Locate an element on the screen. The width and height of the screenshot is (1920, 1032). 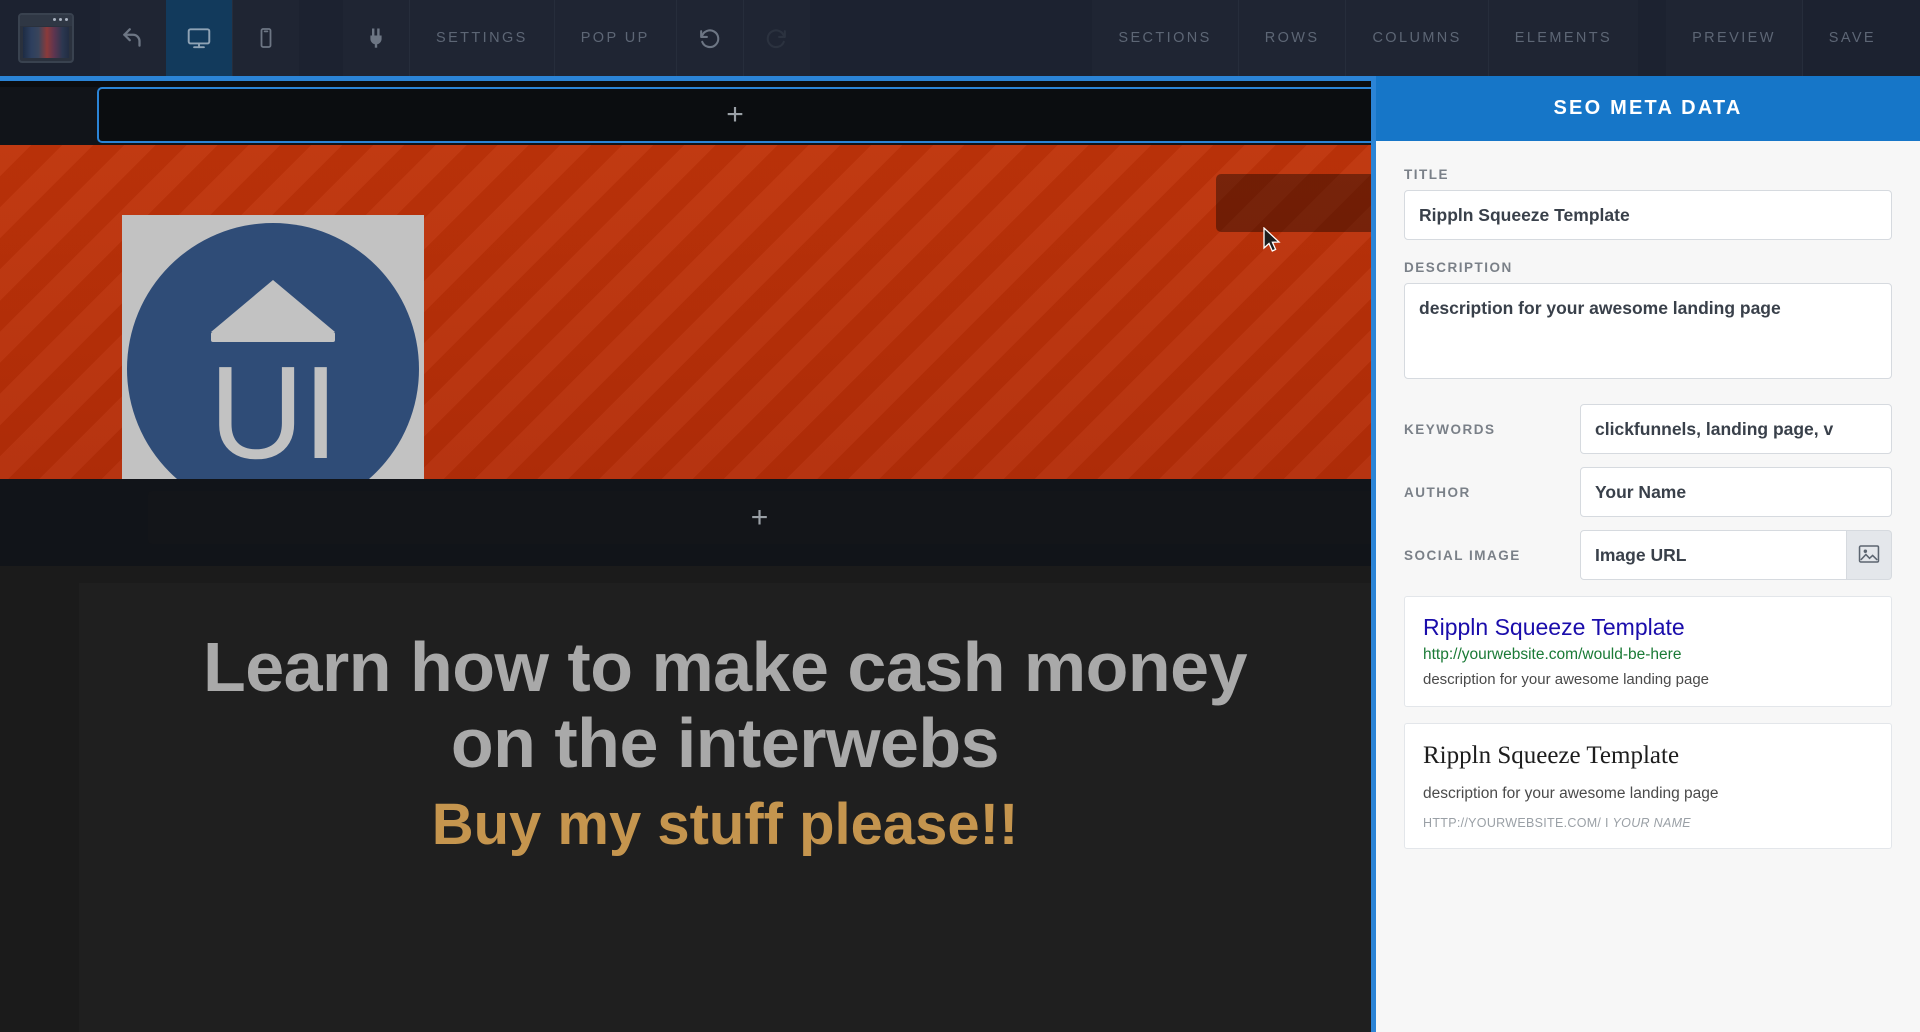
title-label: TITLE is located at coordinates (1426, 174).